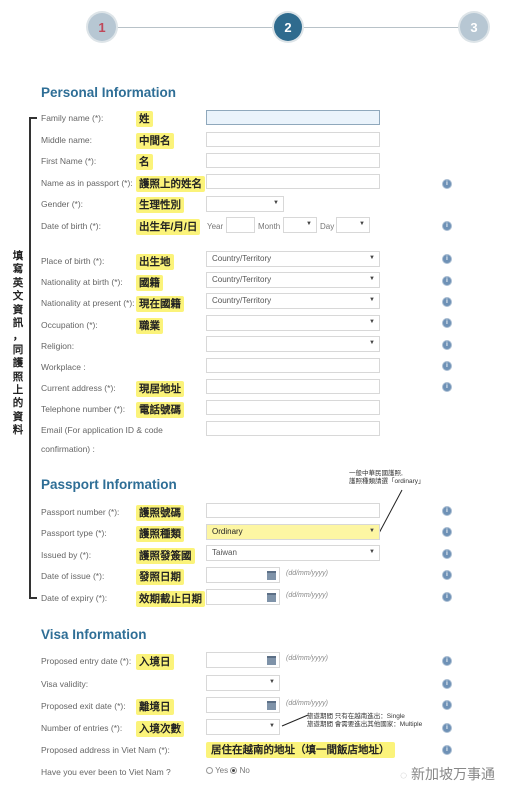  What do you see at coordinates (243, 660) in the screenshot?
I see `entry-date-input` at bounding box center [243, 660].